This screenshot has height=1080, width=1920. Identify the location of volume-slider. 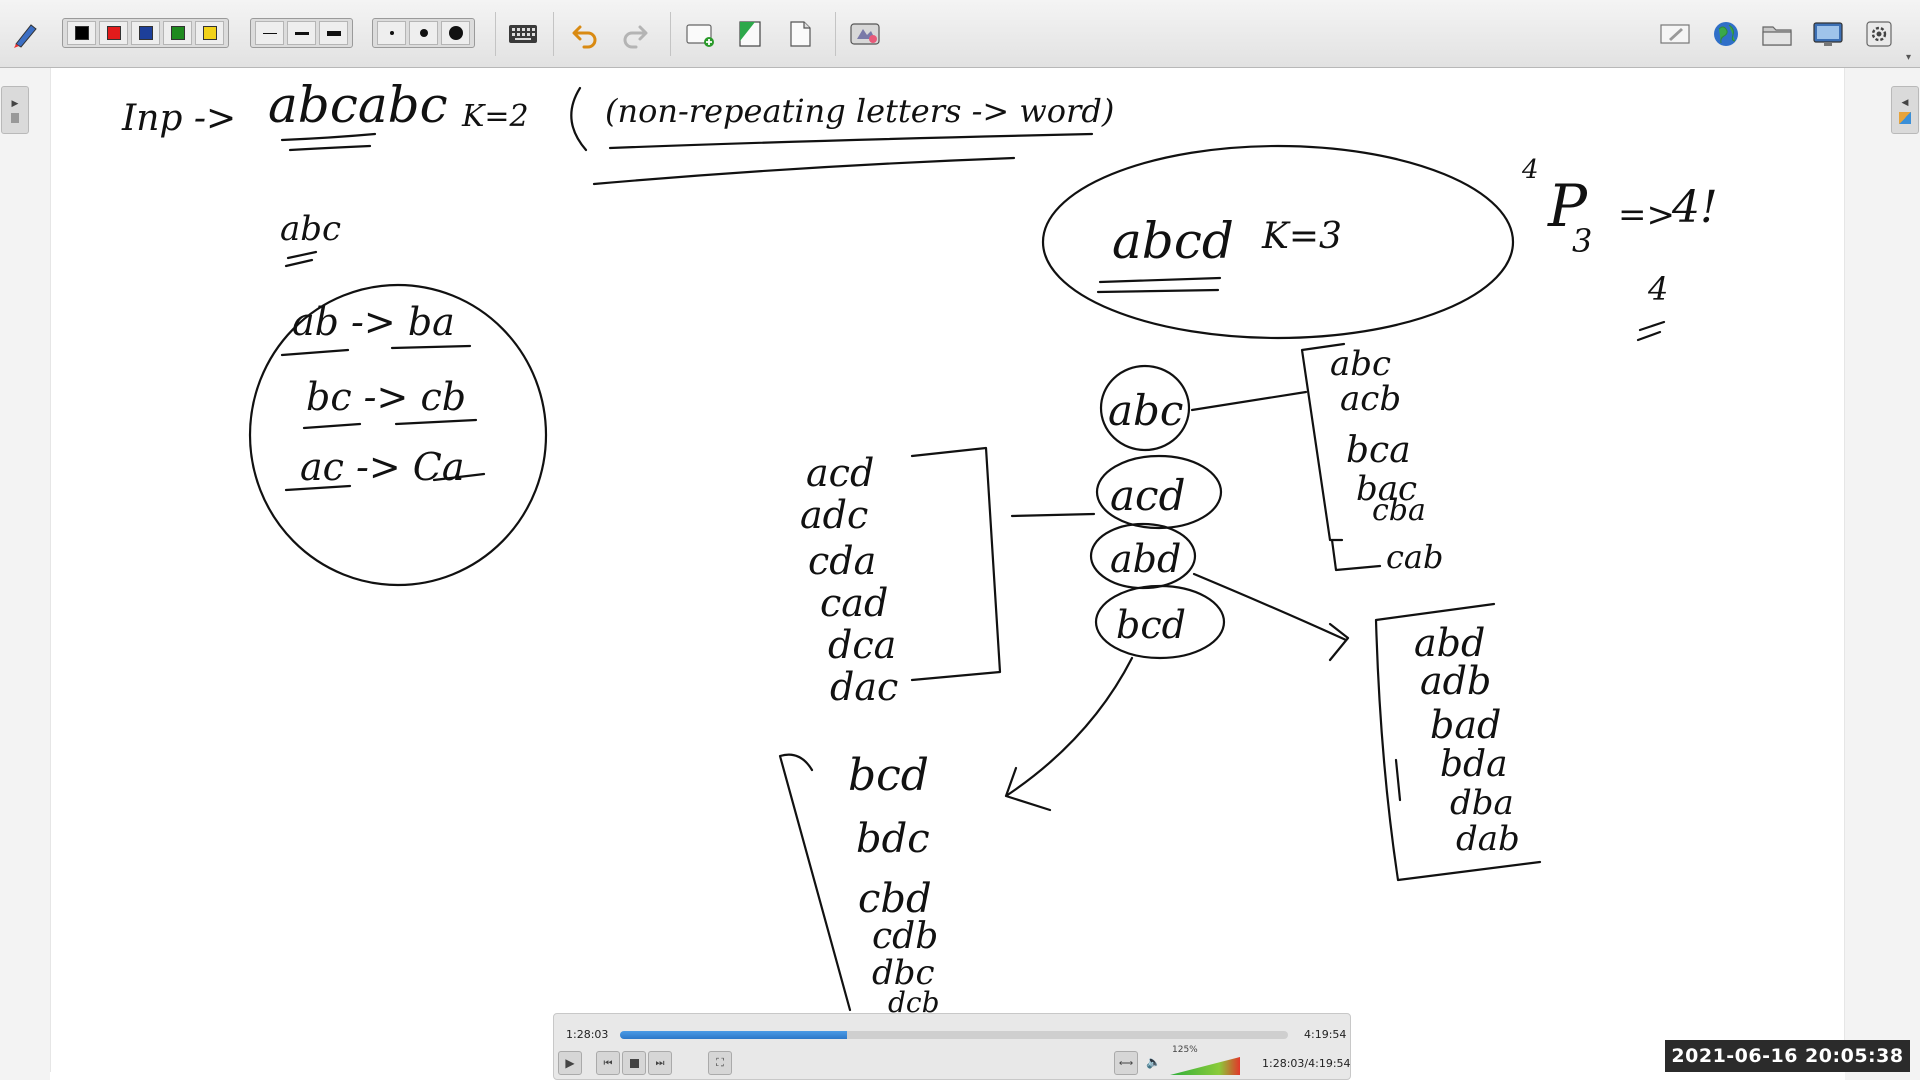
(1205, 1066).